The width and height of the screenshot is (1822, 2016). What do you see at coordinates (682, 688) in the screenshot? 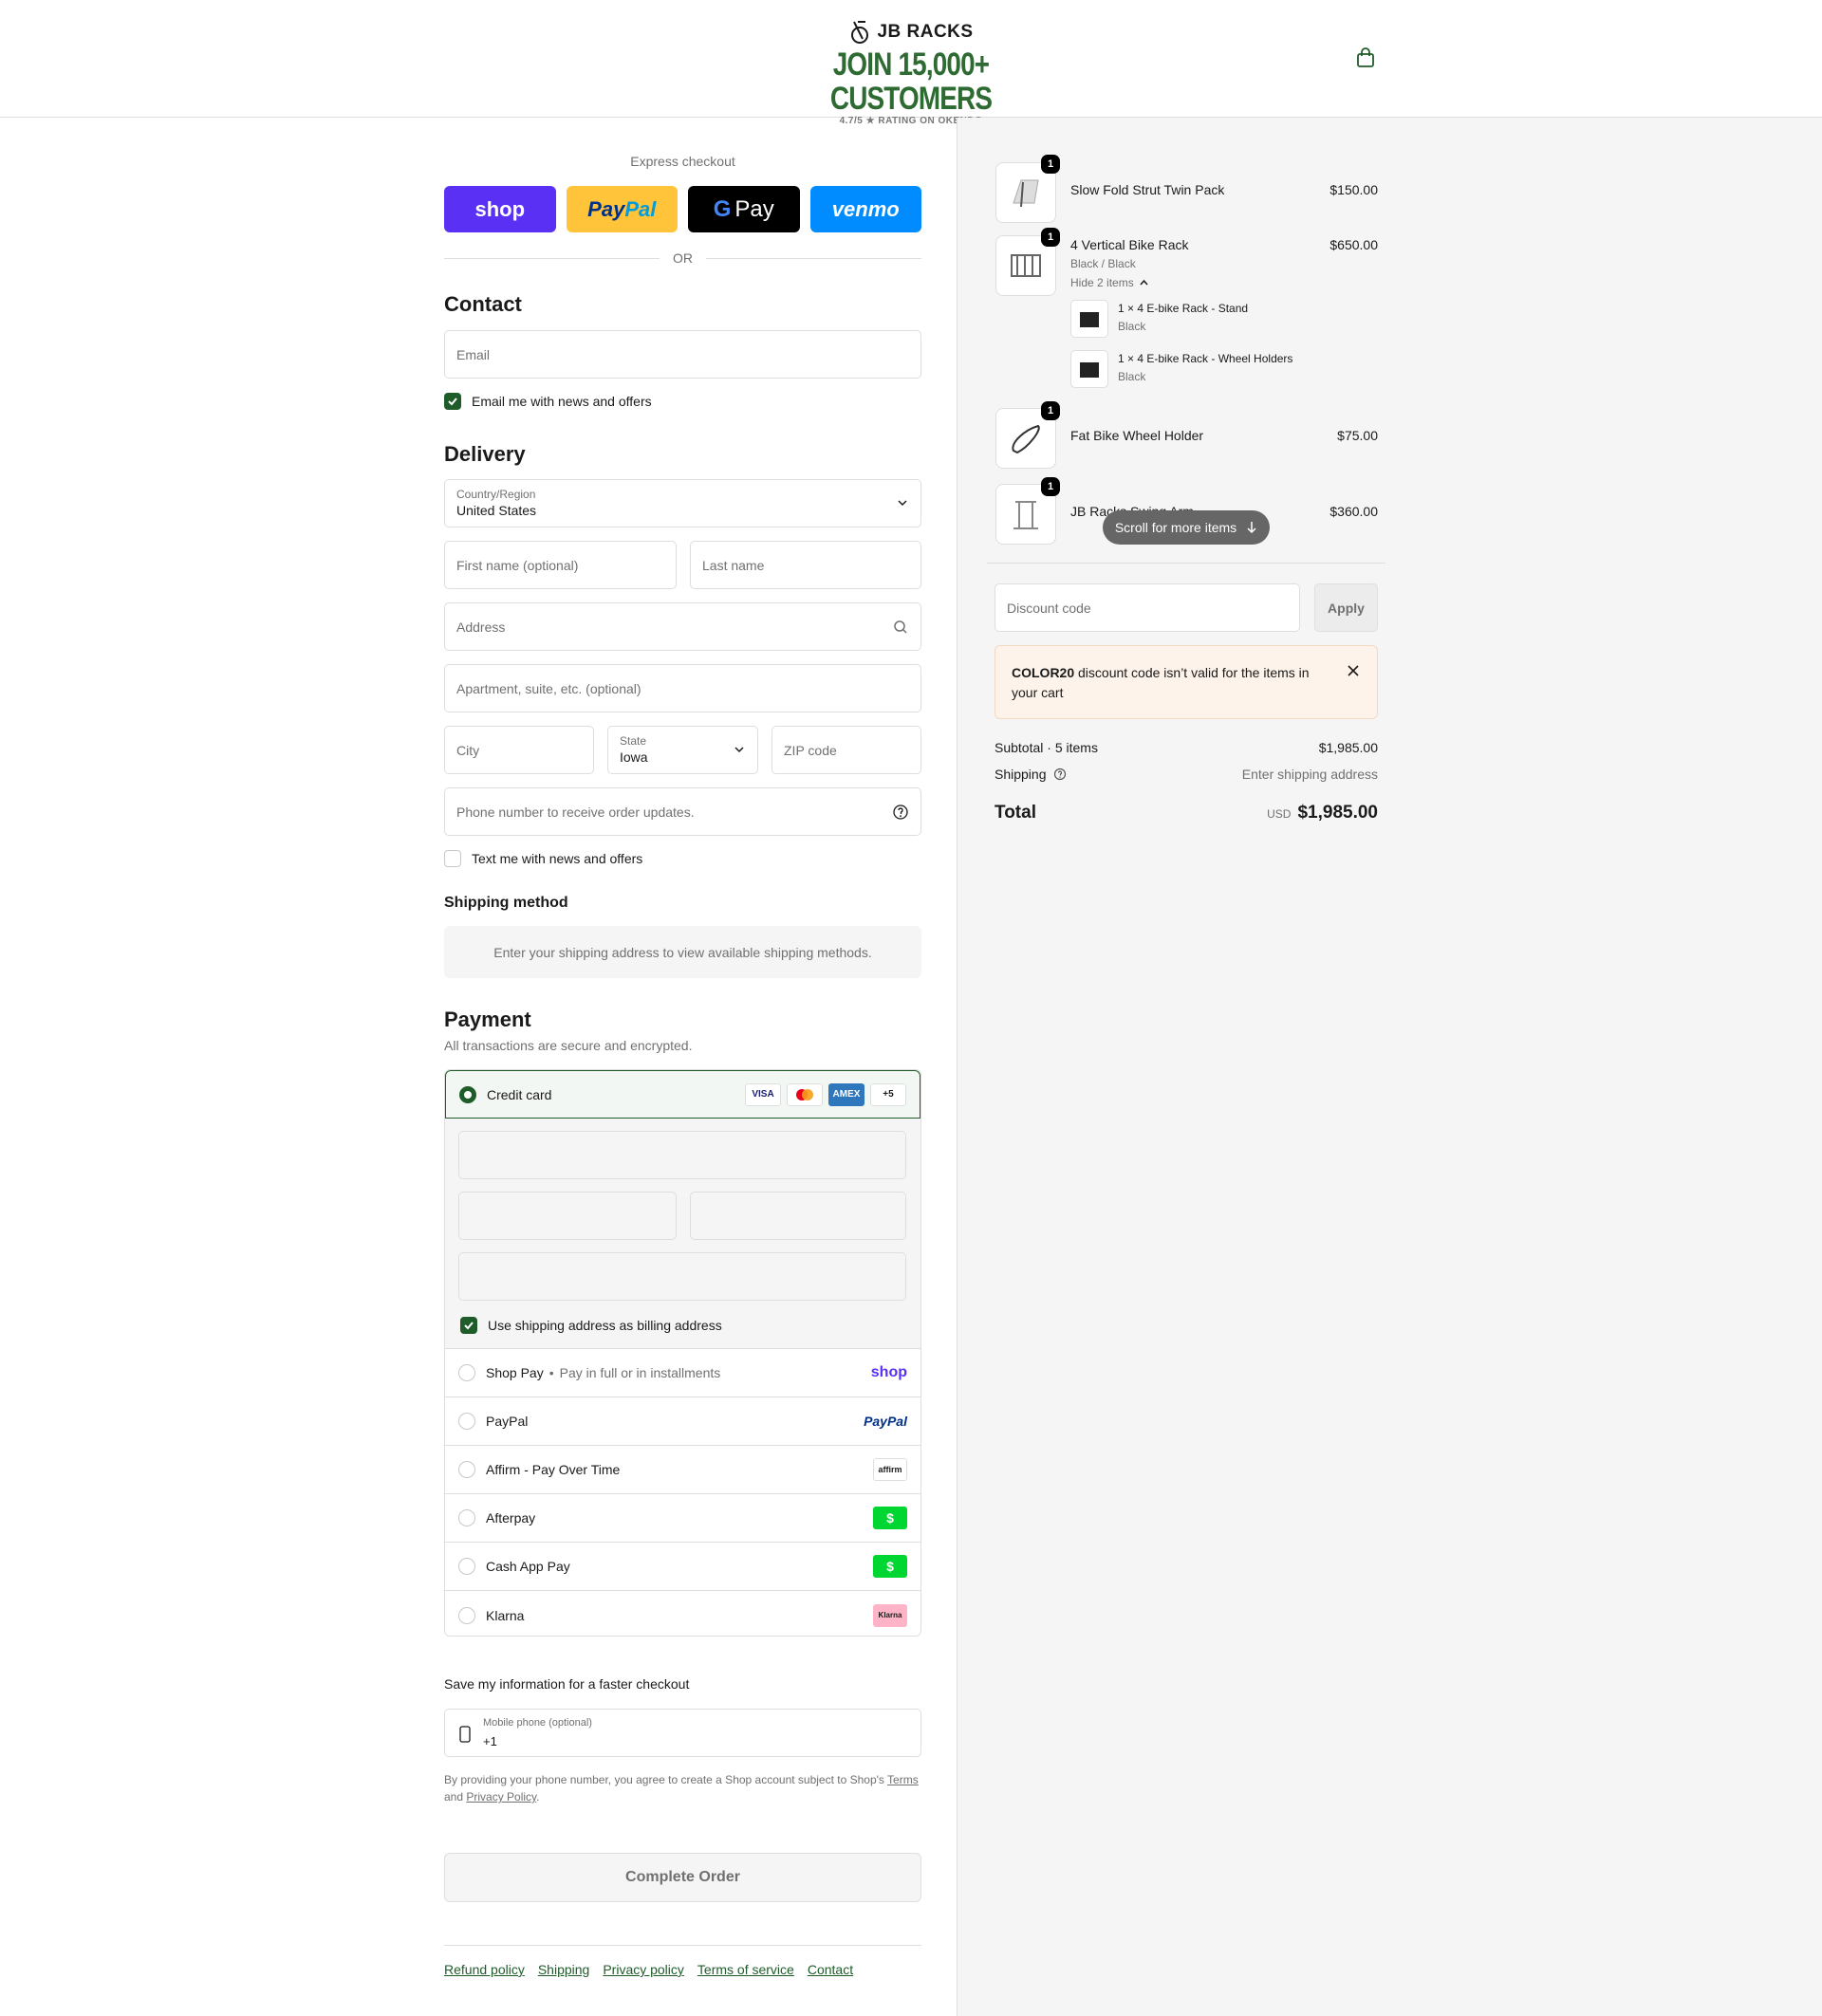
I see `apartment-input: Apartment, suite, etc. (optional)` at bounding box center [682, 688].